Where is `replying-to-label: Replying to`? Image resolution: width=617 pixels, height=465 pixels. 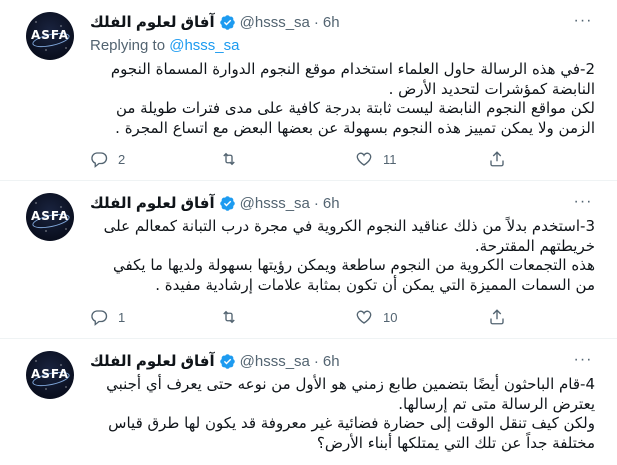
replying-to-label: Replying to is located at coordinates (128, 45).